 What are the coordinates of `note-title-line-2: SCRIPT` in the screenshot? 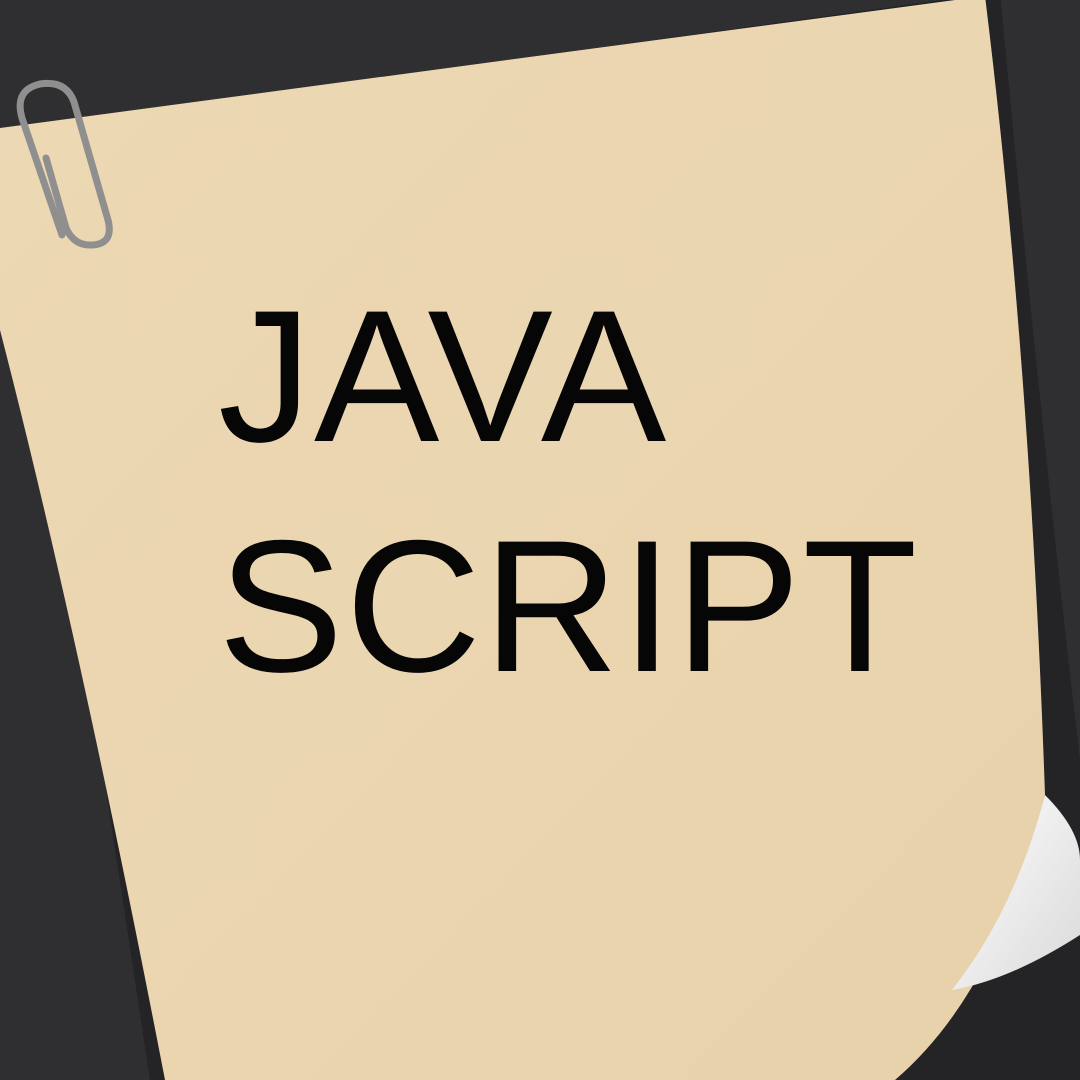 It's located at (569, 606).